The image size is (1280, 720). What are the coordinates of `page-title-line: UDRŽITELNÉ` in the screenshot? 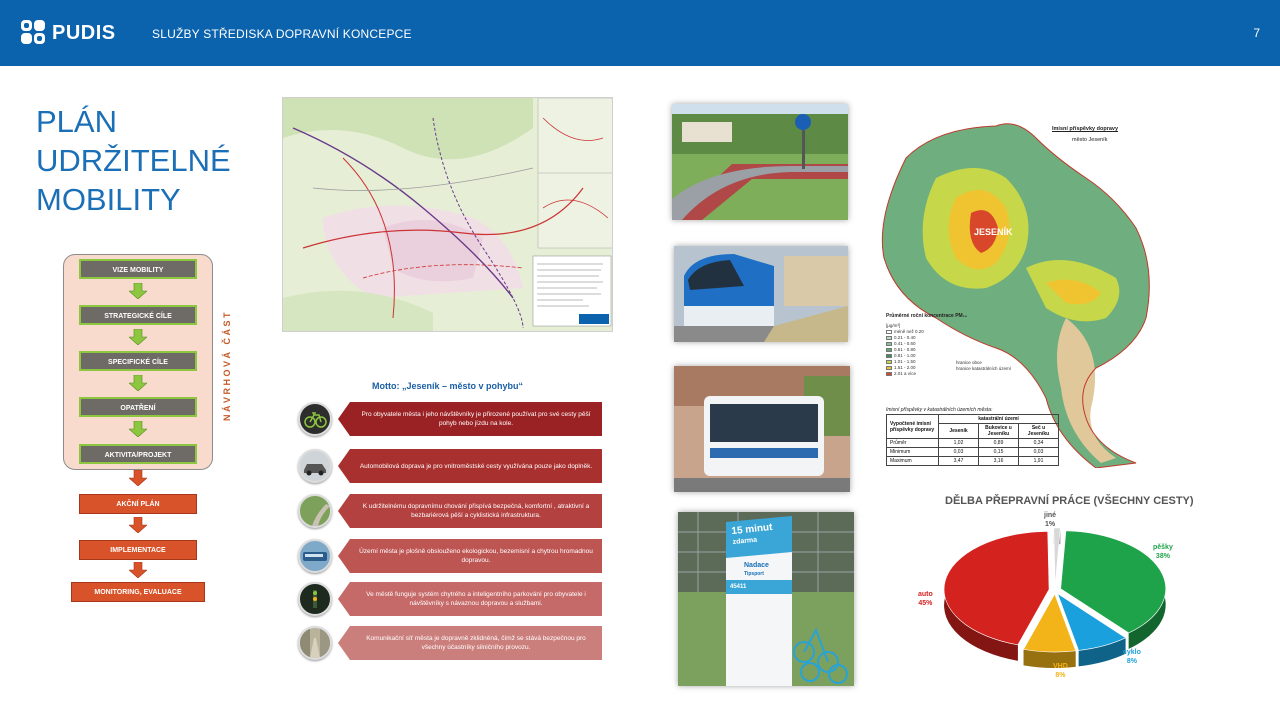 It's located at (133, 160).